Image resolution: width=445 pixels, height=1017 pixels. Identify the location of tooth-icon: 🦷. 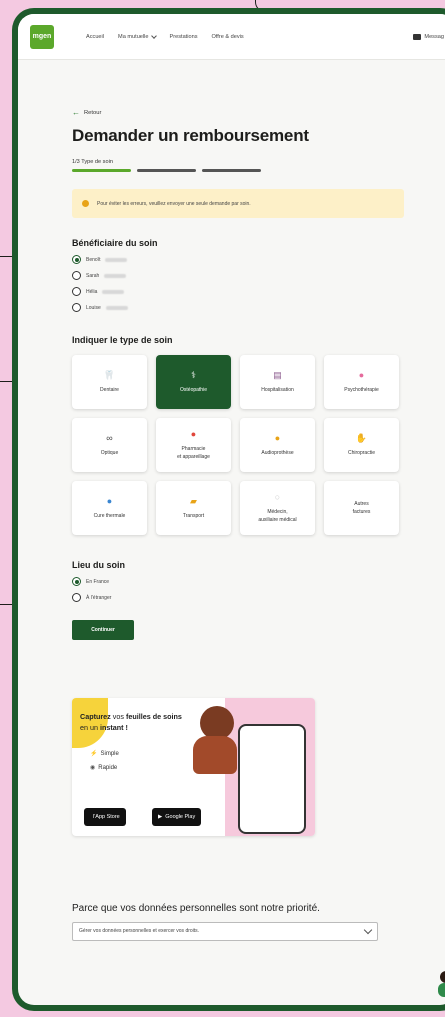
(109, 374).